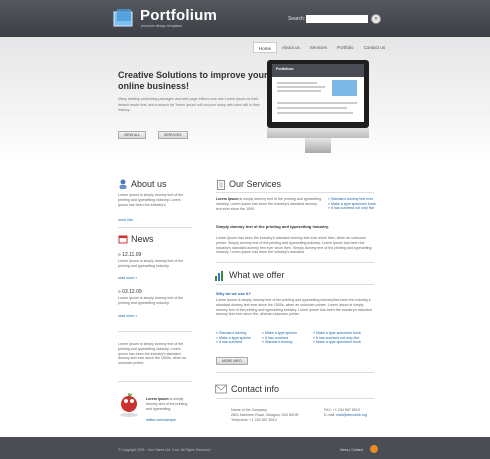 This screenshot has width=490, height=459. What do you see at coordinates (337, 19) in the screenshot?
I see `search-input` at bounding box center [337, 19].